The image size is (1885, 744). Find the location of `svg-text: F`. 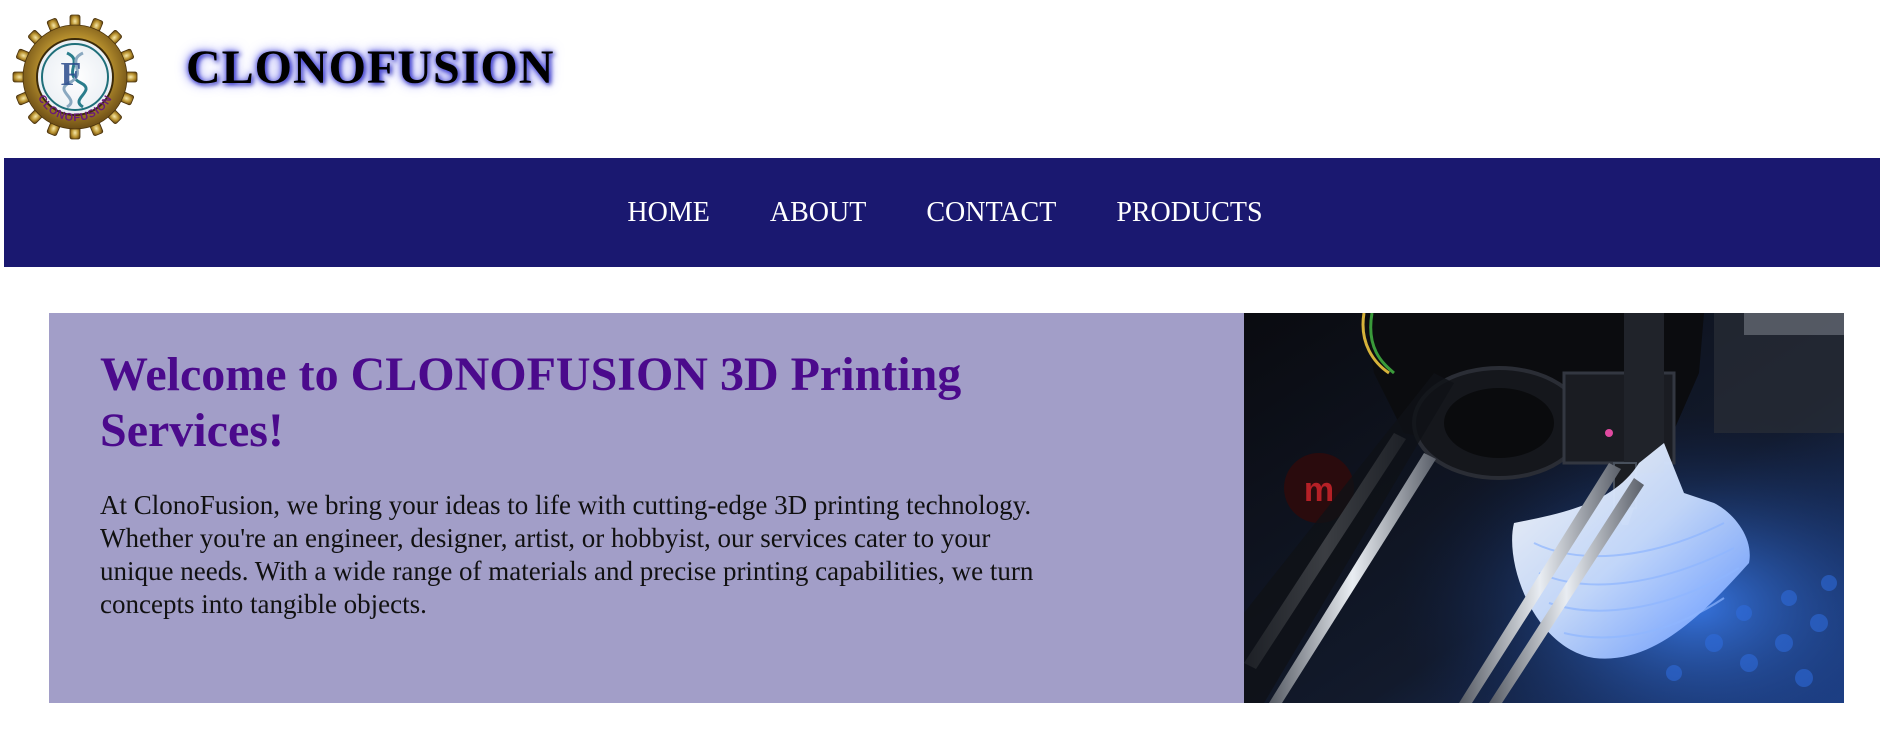

svg-text: F is located at coordinates (71, 74).